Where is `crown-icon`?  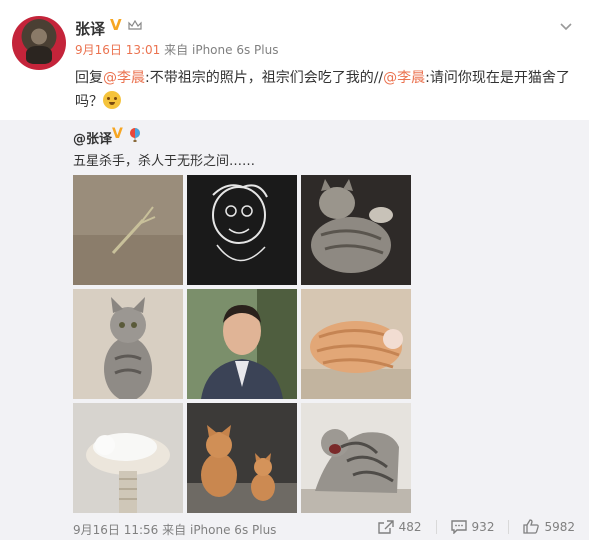
crown-icon is located at coordinates (135, 25).